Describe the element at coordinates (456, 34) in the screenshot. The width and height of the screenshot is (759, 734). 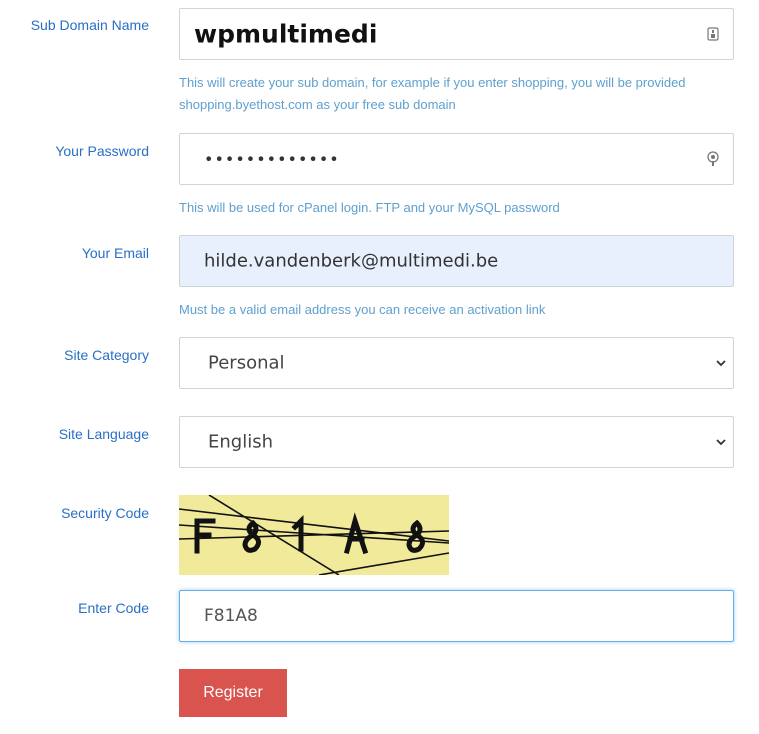
I see `subdomain-input: wpmultimedi` at that location.